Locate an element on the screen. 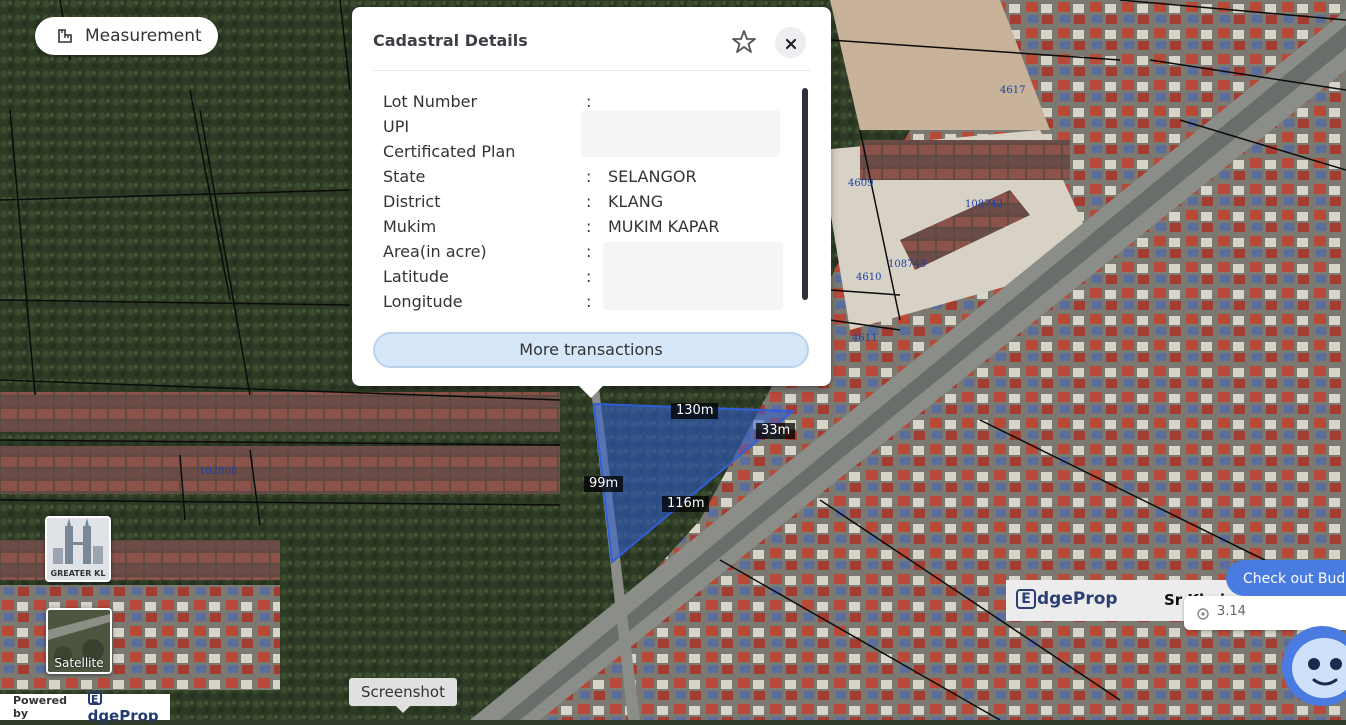 This screenshot has width=1346, height=725. detail-row-longitude: Longitude: is located at coordinates (487, 301).